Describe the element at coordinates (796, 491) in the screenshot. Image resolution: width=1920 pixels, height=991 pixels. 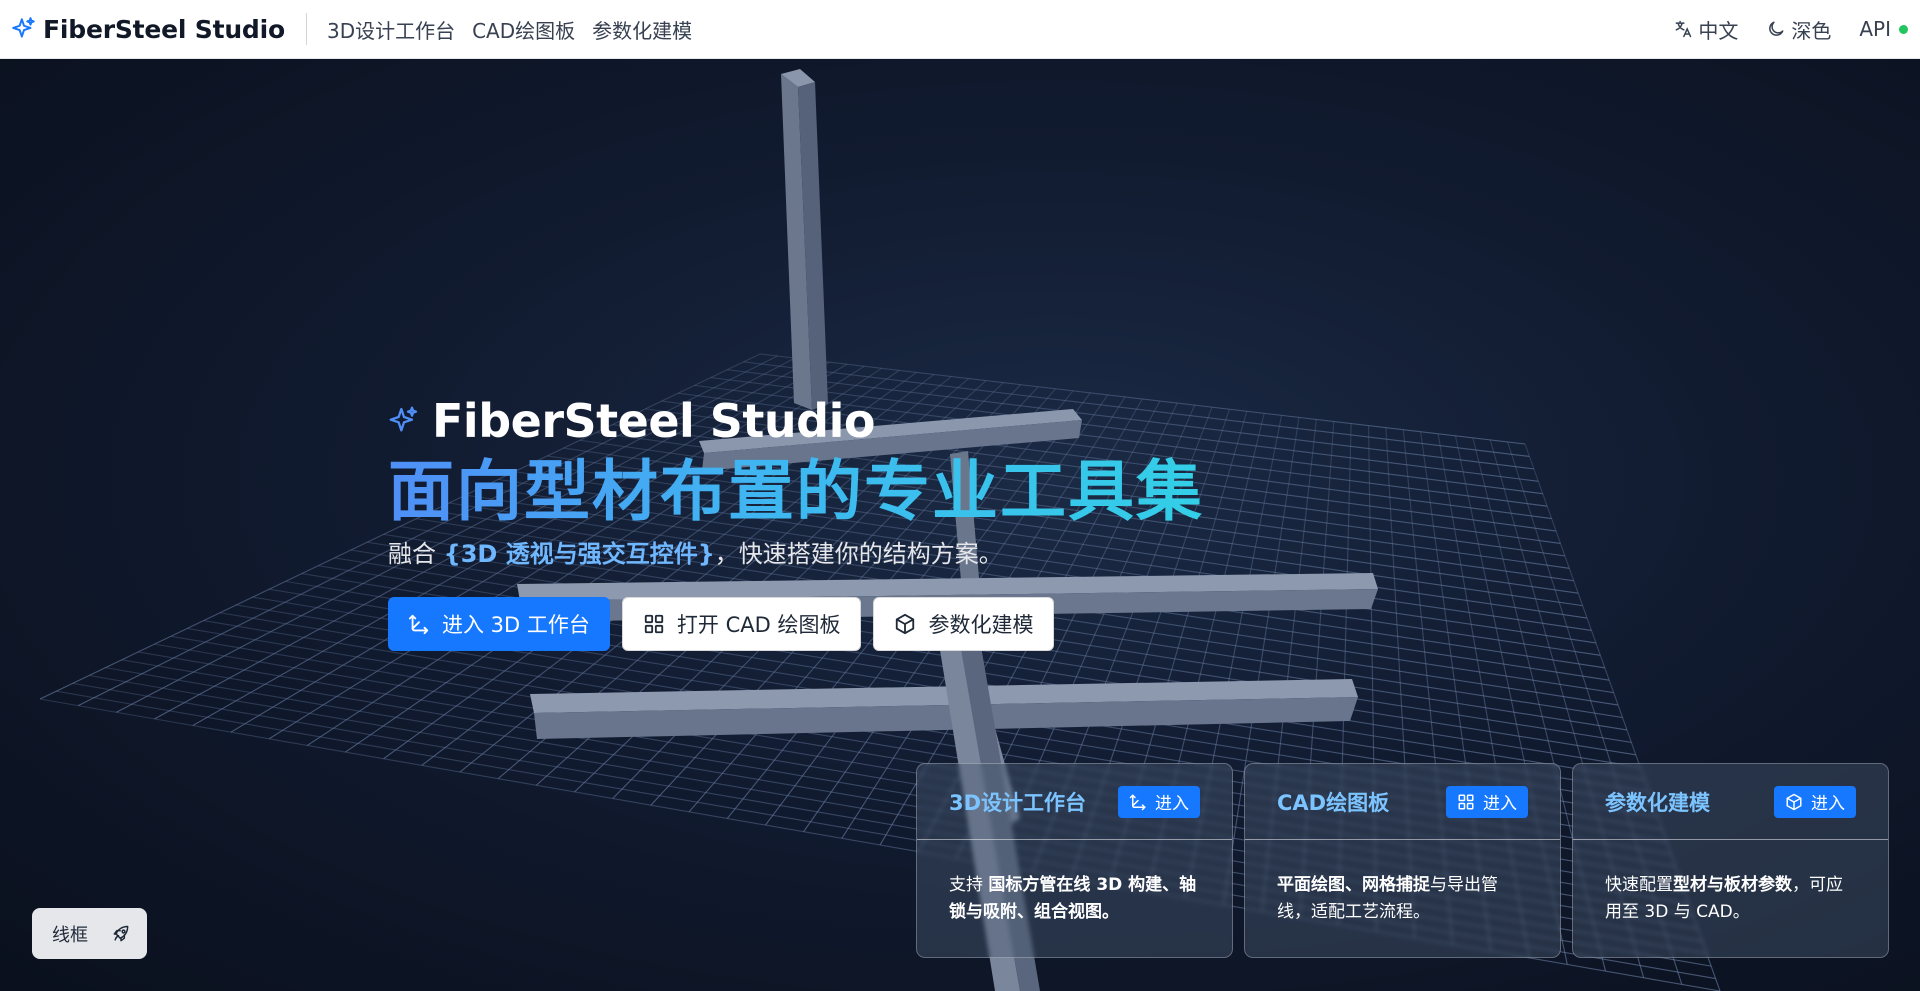
I see `hero-headline: 面向型材布置的专业工具集` at that location.